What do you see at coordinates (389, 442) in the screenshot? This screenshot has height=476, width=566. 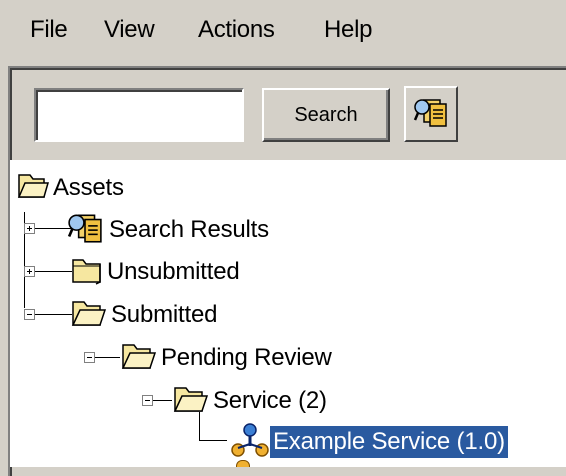 I see `tree-node-label: Example Service (1.0)` at bounding box center [389, 442].